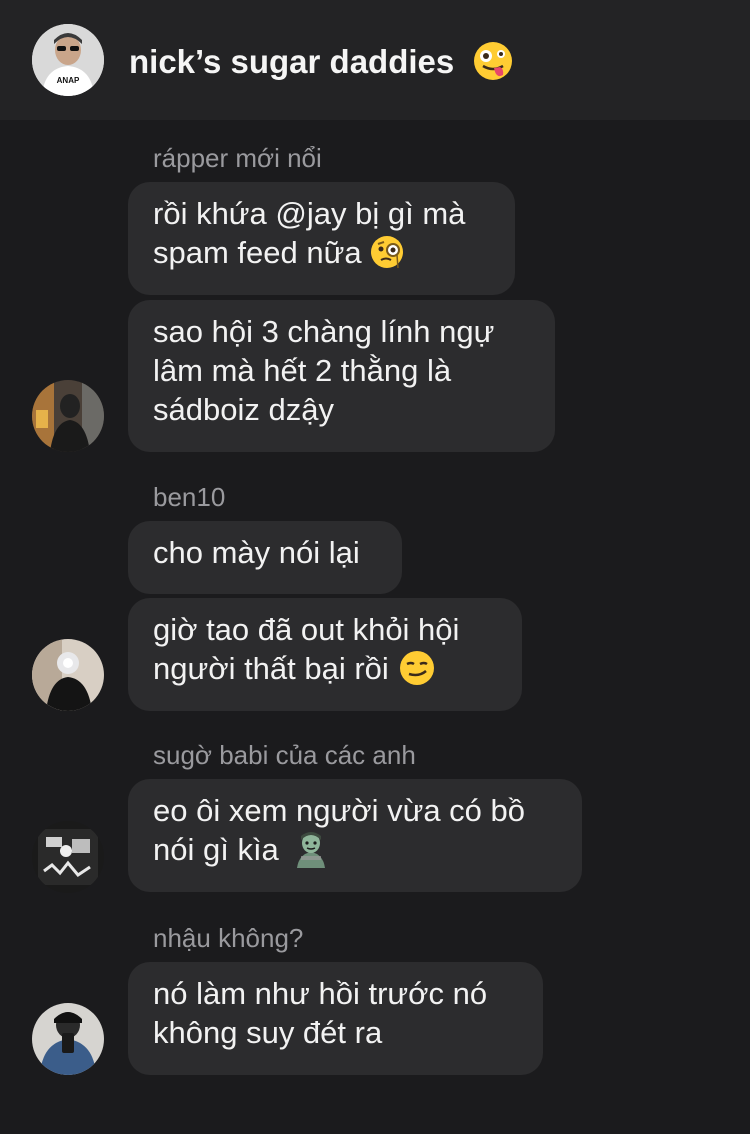  I want to click on message-text: nó làm như hồi trước nó, so click(320, 993).